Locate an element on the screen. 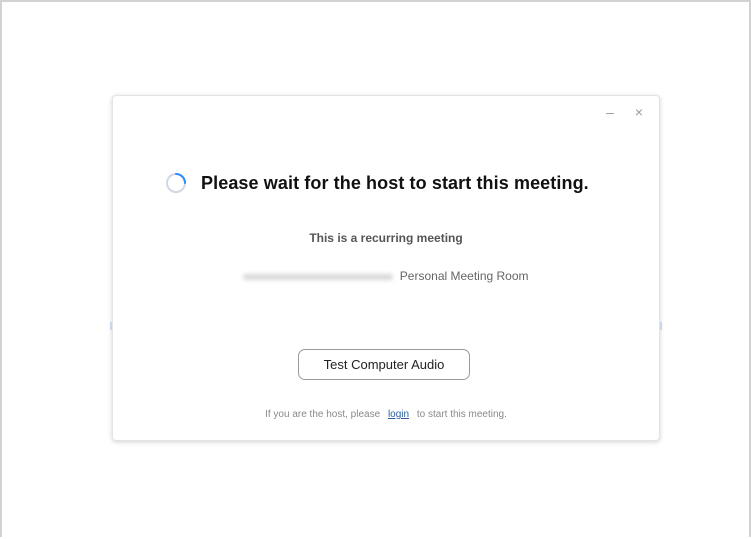 The image size is (751, 539). test-computer-audio-button: Test Computer Audio is located at coordinates (384, 364).